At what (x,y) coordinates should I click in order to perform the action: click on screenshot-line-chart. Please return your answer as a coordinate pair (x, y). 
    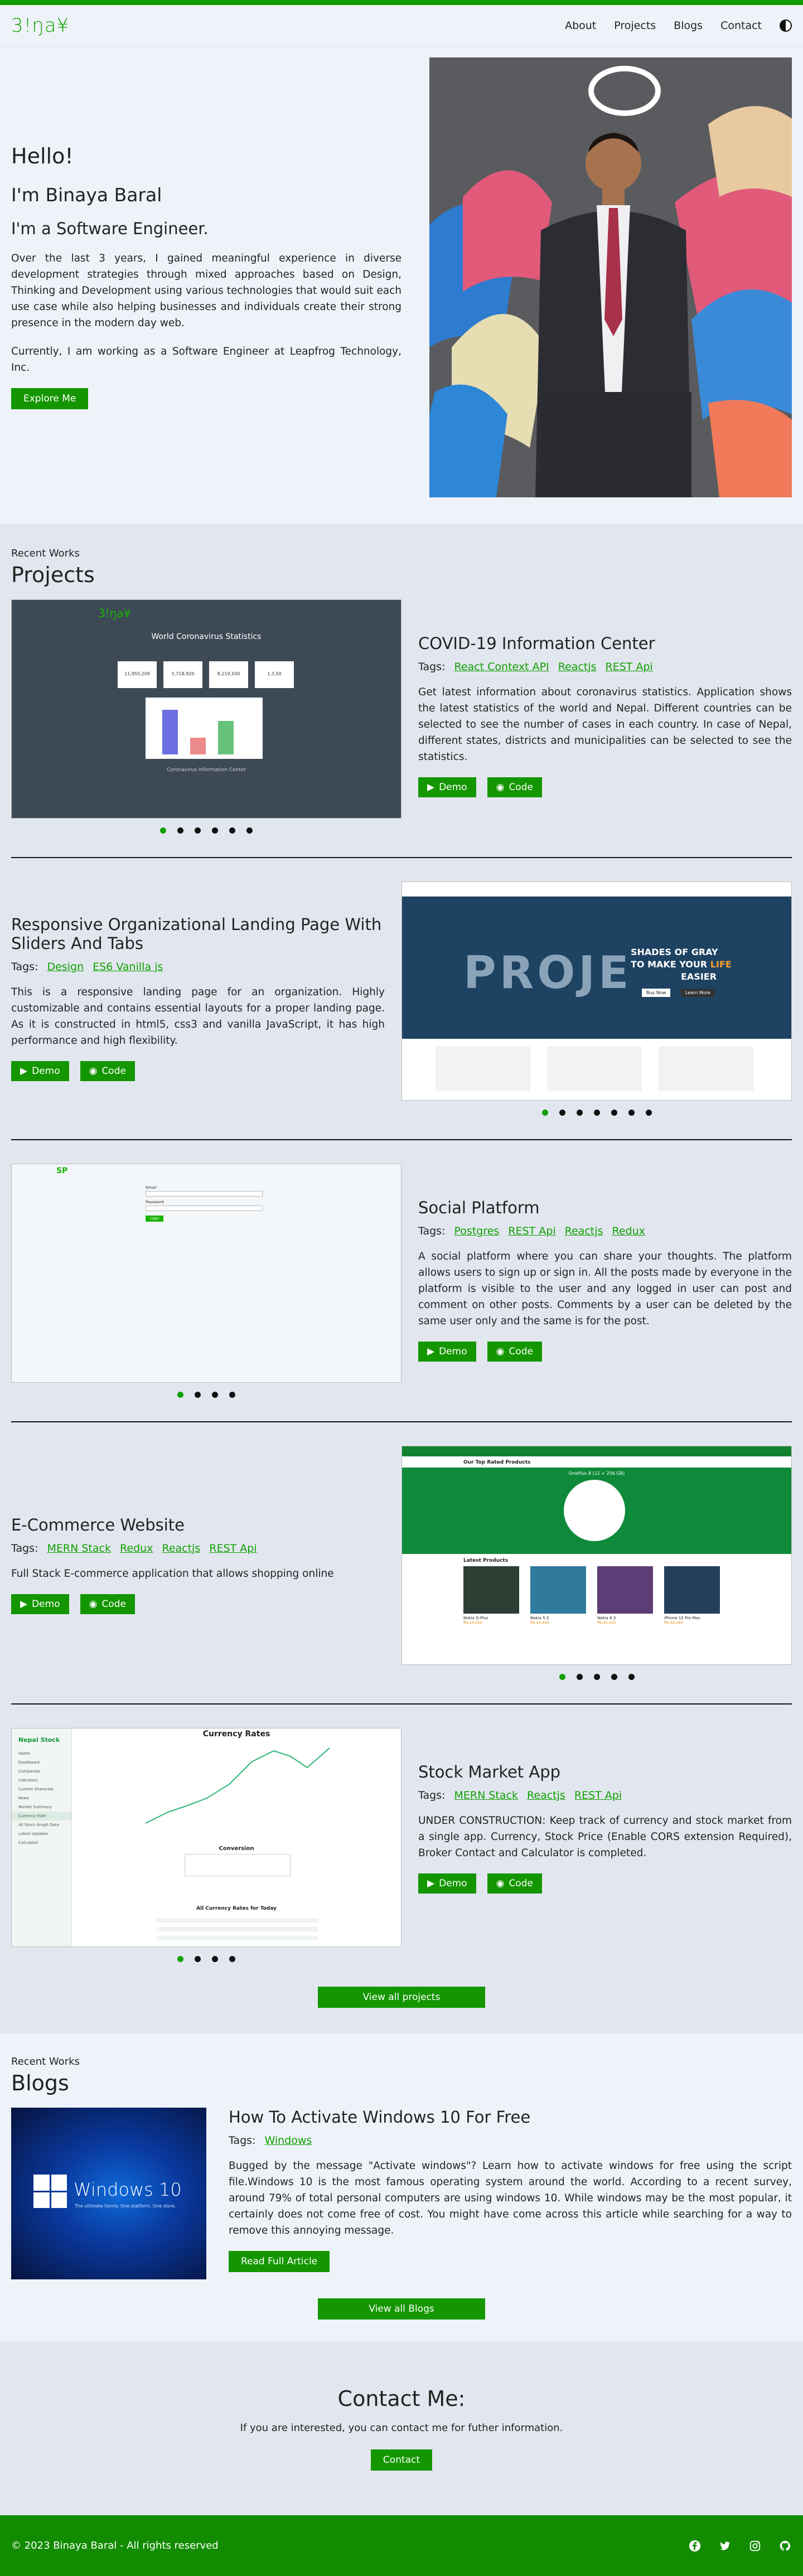
    Looking at the image, I should click on (238, 1785).